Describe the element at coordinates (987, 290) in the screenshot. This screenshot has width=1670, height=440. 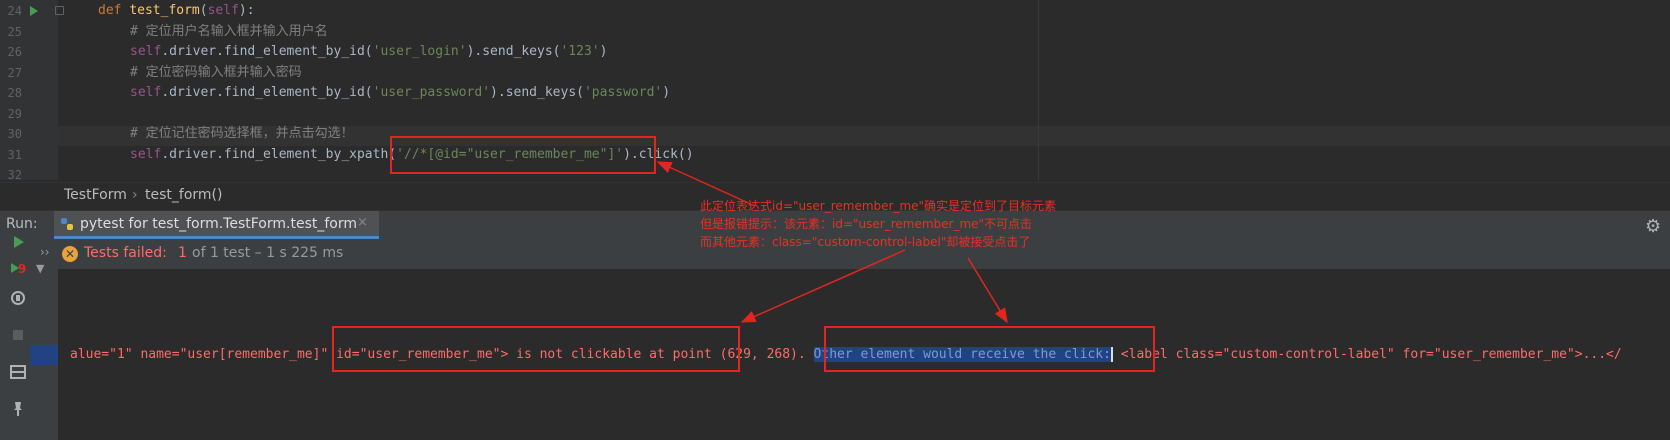
I see `arrow-to-other-element` at that location.